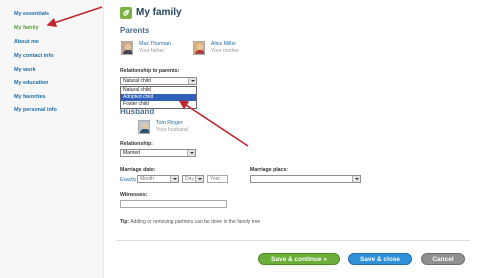 Image resolution: width=480 pixels, height=278 pixels. Describe the element at coordinates (443, 259) in the screenshot. I see `cancel-button: Cancel` at that location.